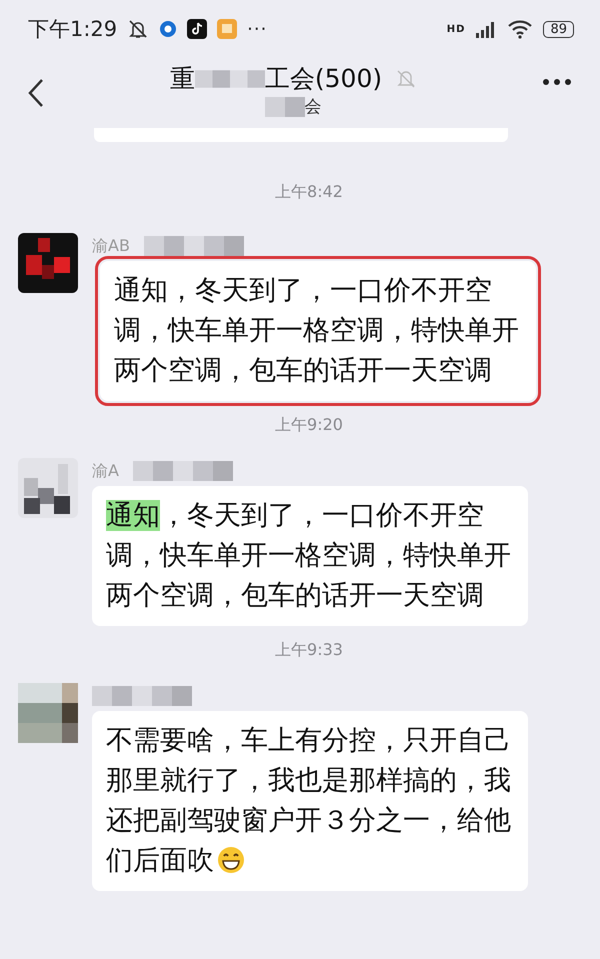 The width and height of the screenshot is (600, 959). Describe the element at coordinates (309, 425) in the screenshot. I see `timestamp: 上午9:20` at that location.